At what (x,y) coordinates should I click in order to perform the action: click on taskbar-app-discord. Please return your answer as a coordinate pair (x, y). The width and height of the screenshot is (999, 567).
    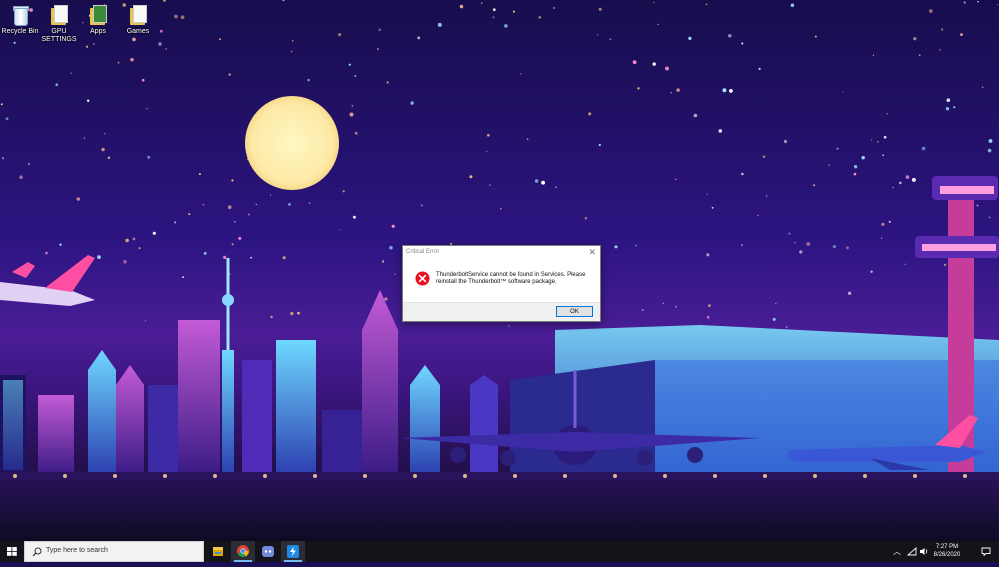
    Looking at the image, I should click on (268, 551).